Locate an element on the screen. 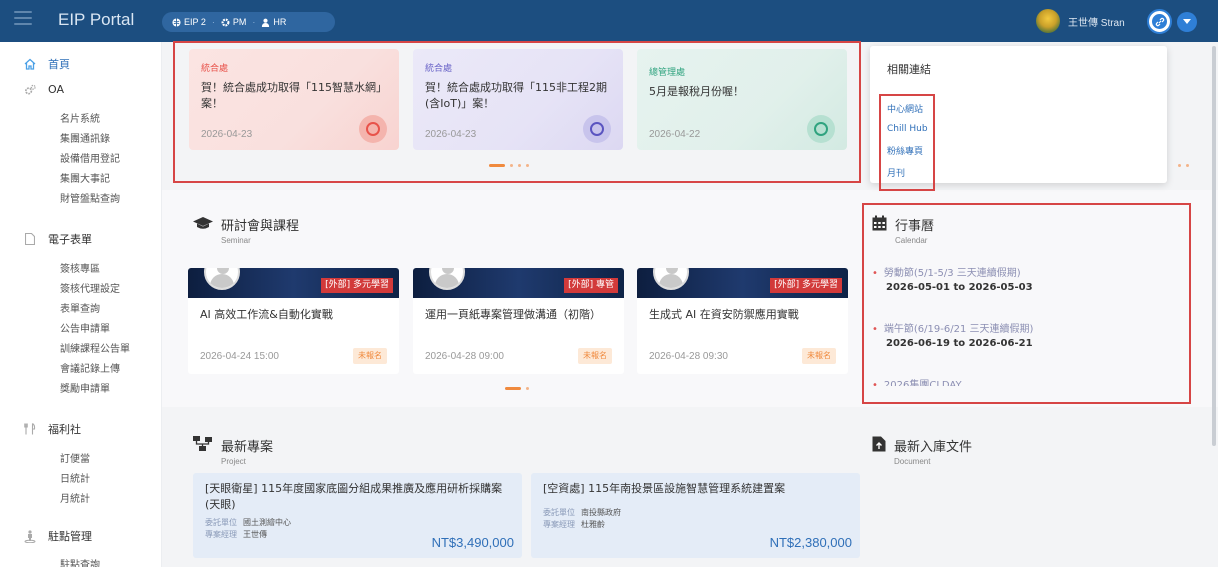  system-eip-label: EIP 2 is located at coordinates (195, 22).